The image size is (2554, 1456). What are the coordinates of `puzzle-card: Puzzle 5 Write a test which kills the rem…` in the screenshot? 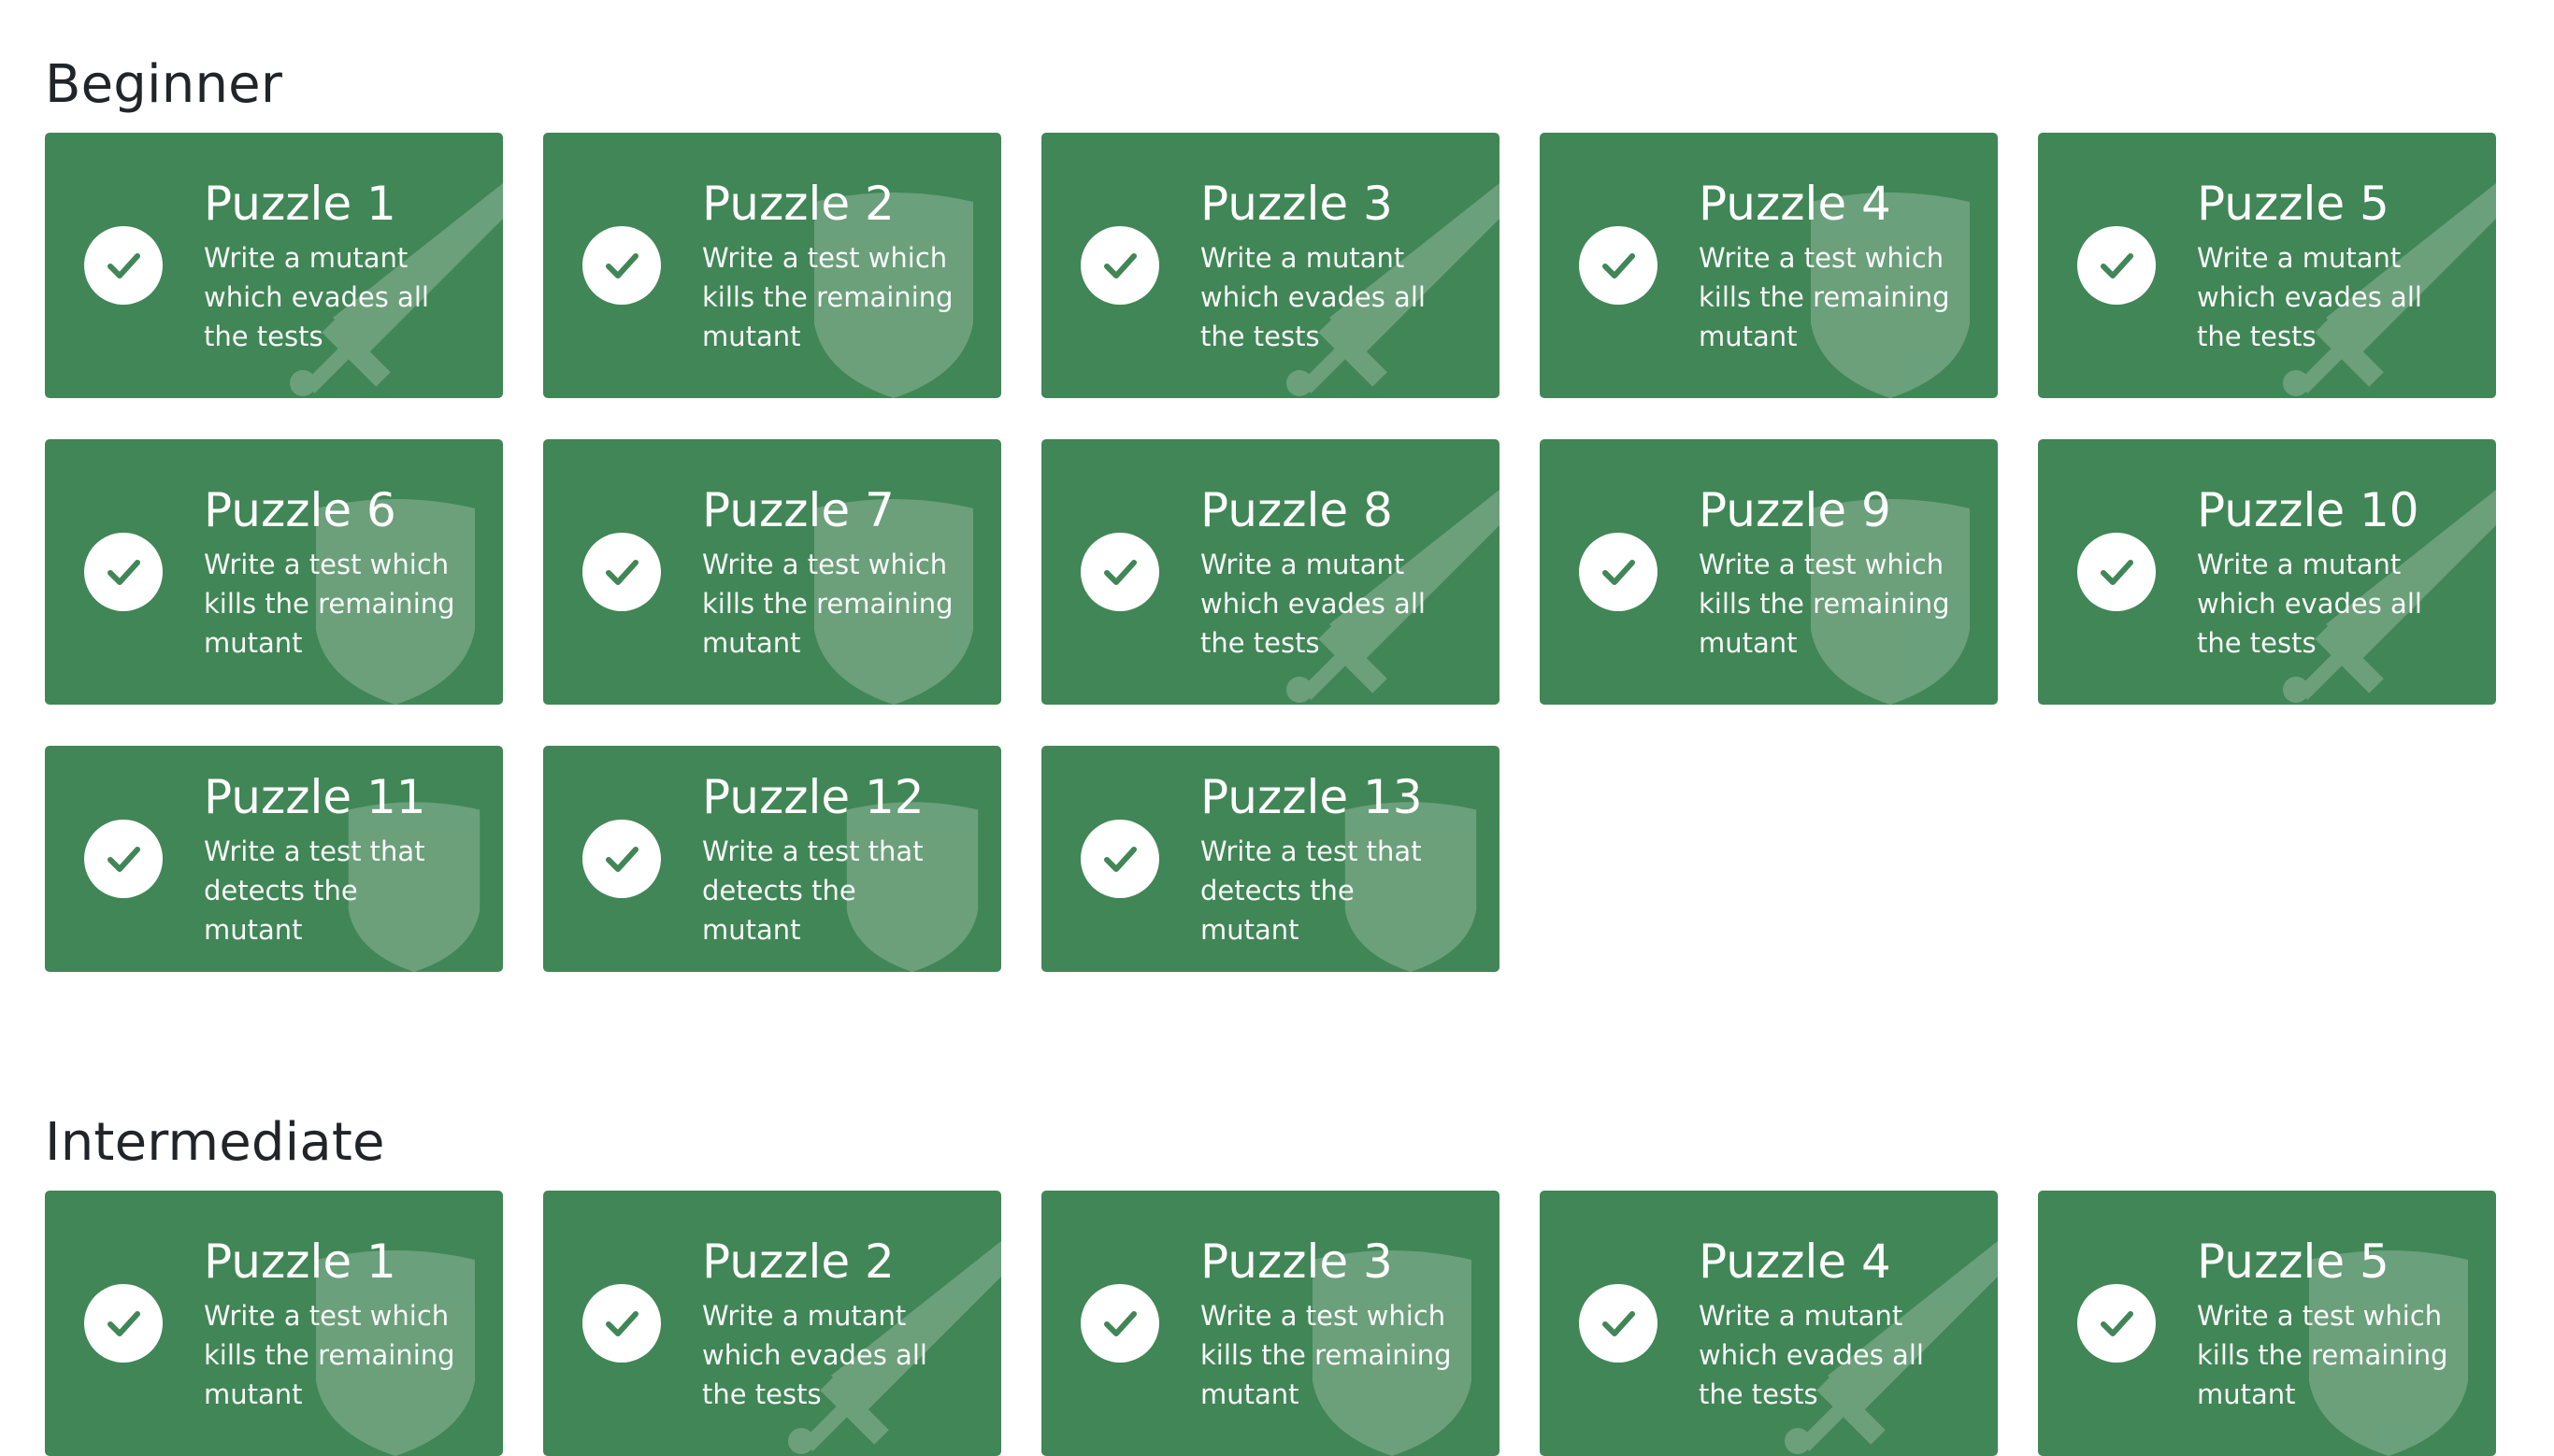 It's located at (2267, 1323).